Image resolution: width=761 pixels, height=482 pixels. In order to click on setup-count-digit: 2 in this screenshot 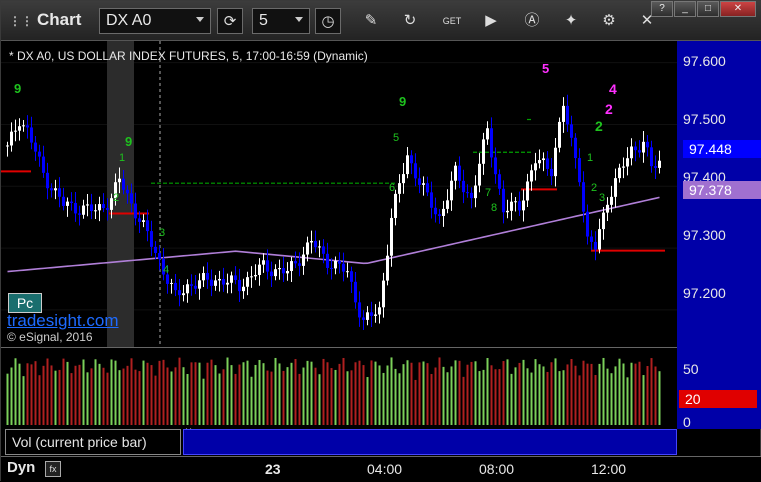, I will do `click(594, 188)`.